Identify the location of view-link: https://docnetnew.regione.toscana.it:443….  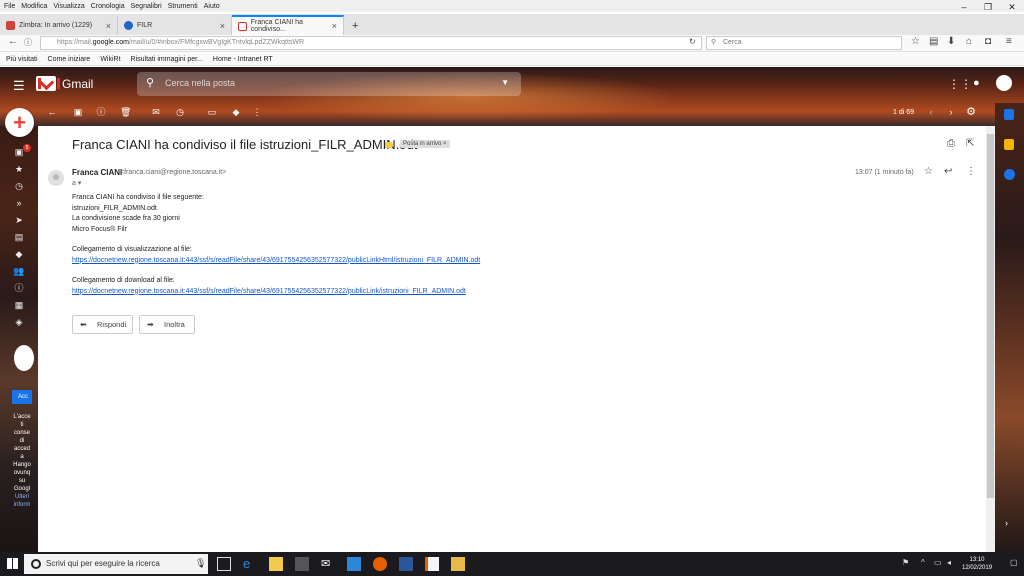
(276, 260).